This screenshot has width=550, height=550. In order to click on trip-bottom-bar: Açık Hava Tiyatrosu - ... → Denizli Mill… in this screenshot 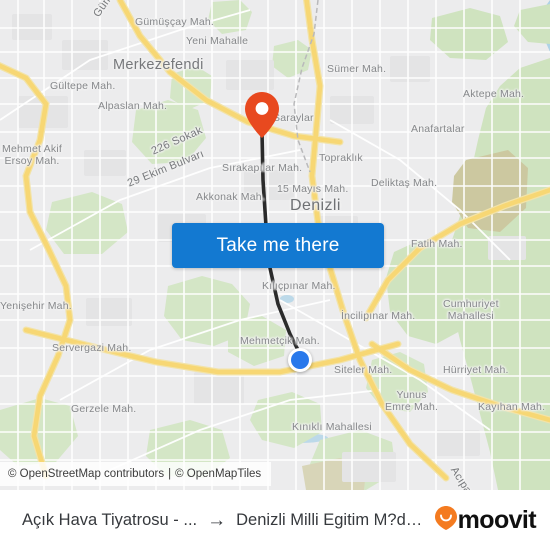, I will do `click(275, 520)`.